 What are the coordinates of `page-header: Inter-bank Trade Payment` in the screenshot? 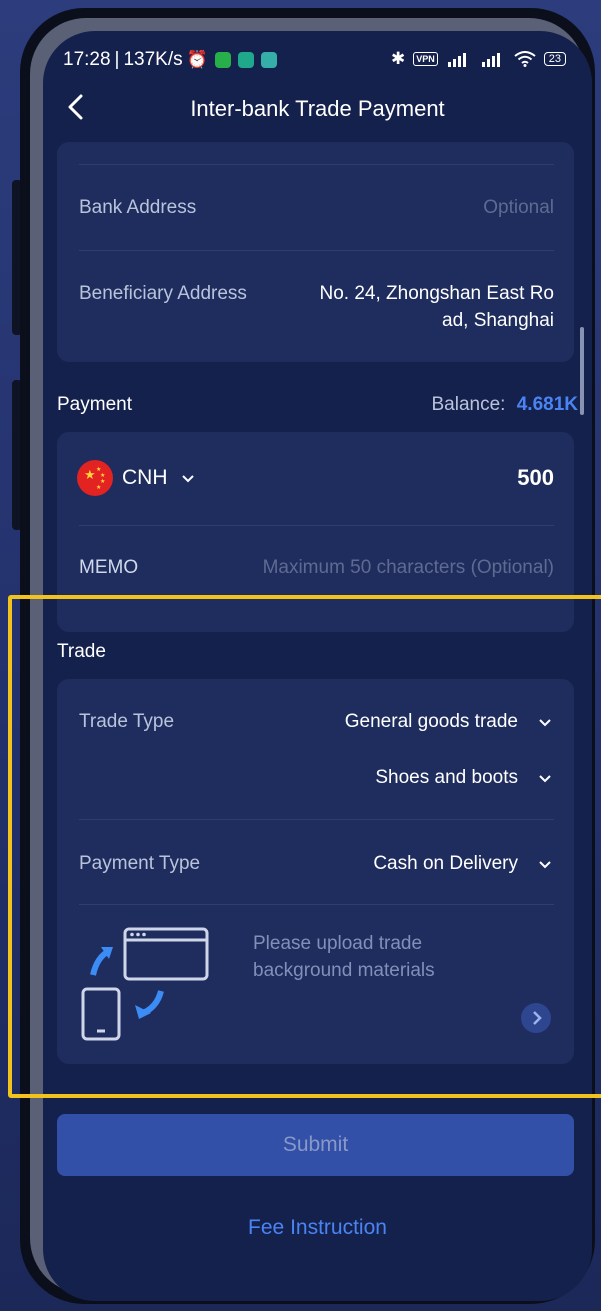 It's located at (317, 108).